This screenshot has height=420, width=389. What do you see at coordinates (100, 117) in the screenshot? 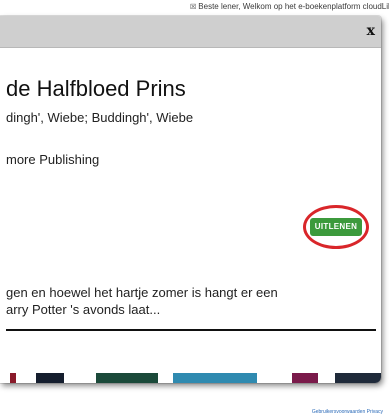
I see `book-authors: dingh', Wiebe; Buddingh', Wiebe` at bounding box center [100, 117].